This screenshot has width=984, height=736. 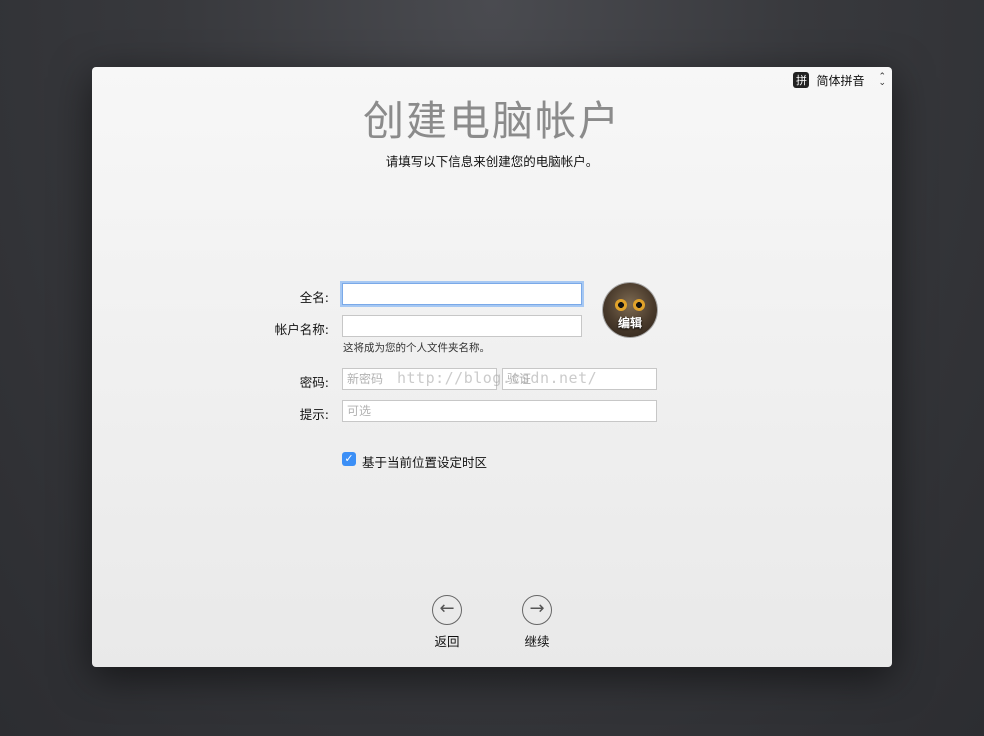 I want to click on arrow-left-icon: ←, so click(x=447, y=610).